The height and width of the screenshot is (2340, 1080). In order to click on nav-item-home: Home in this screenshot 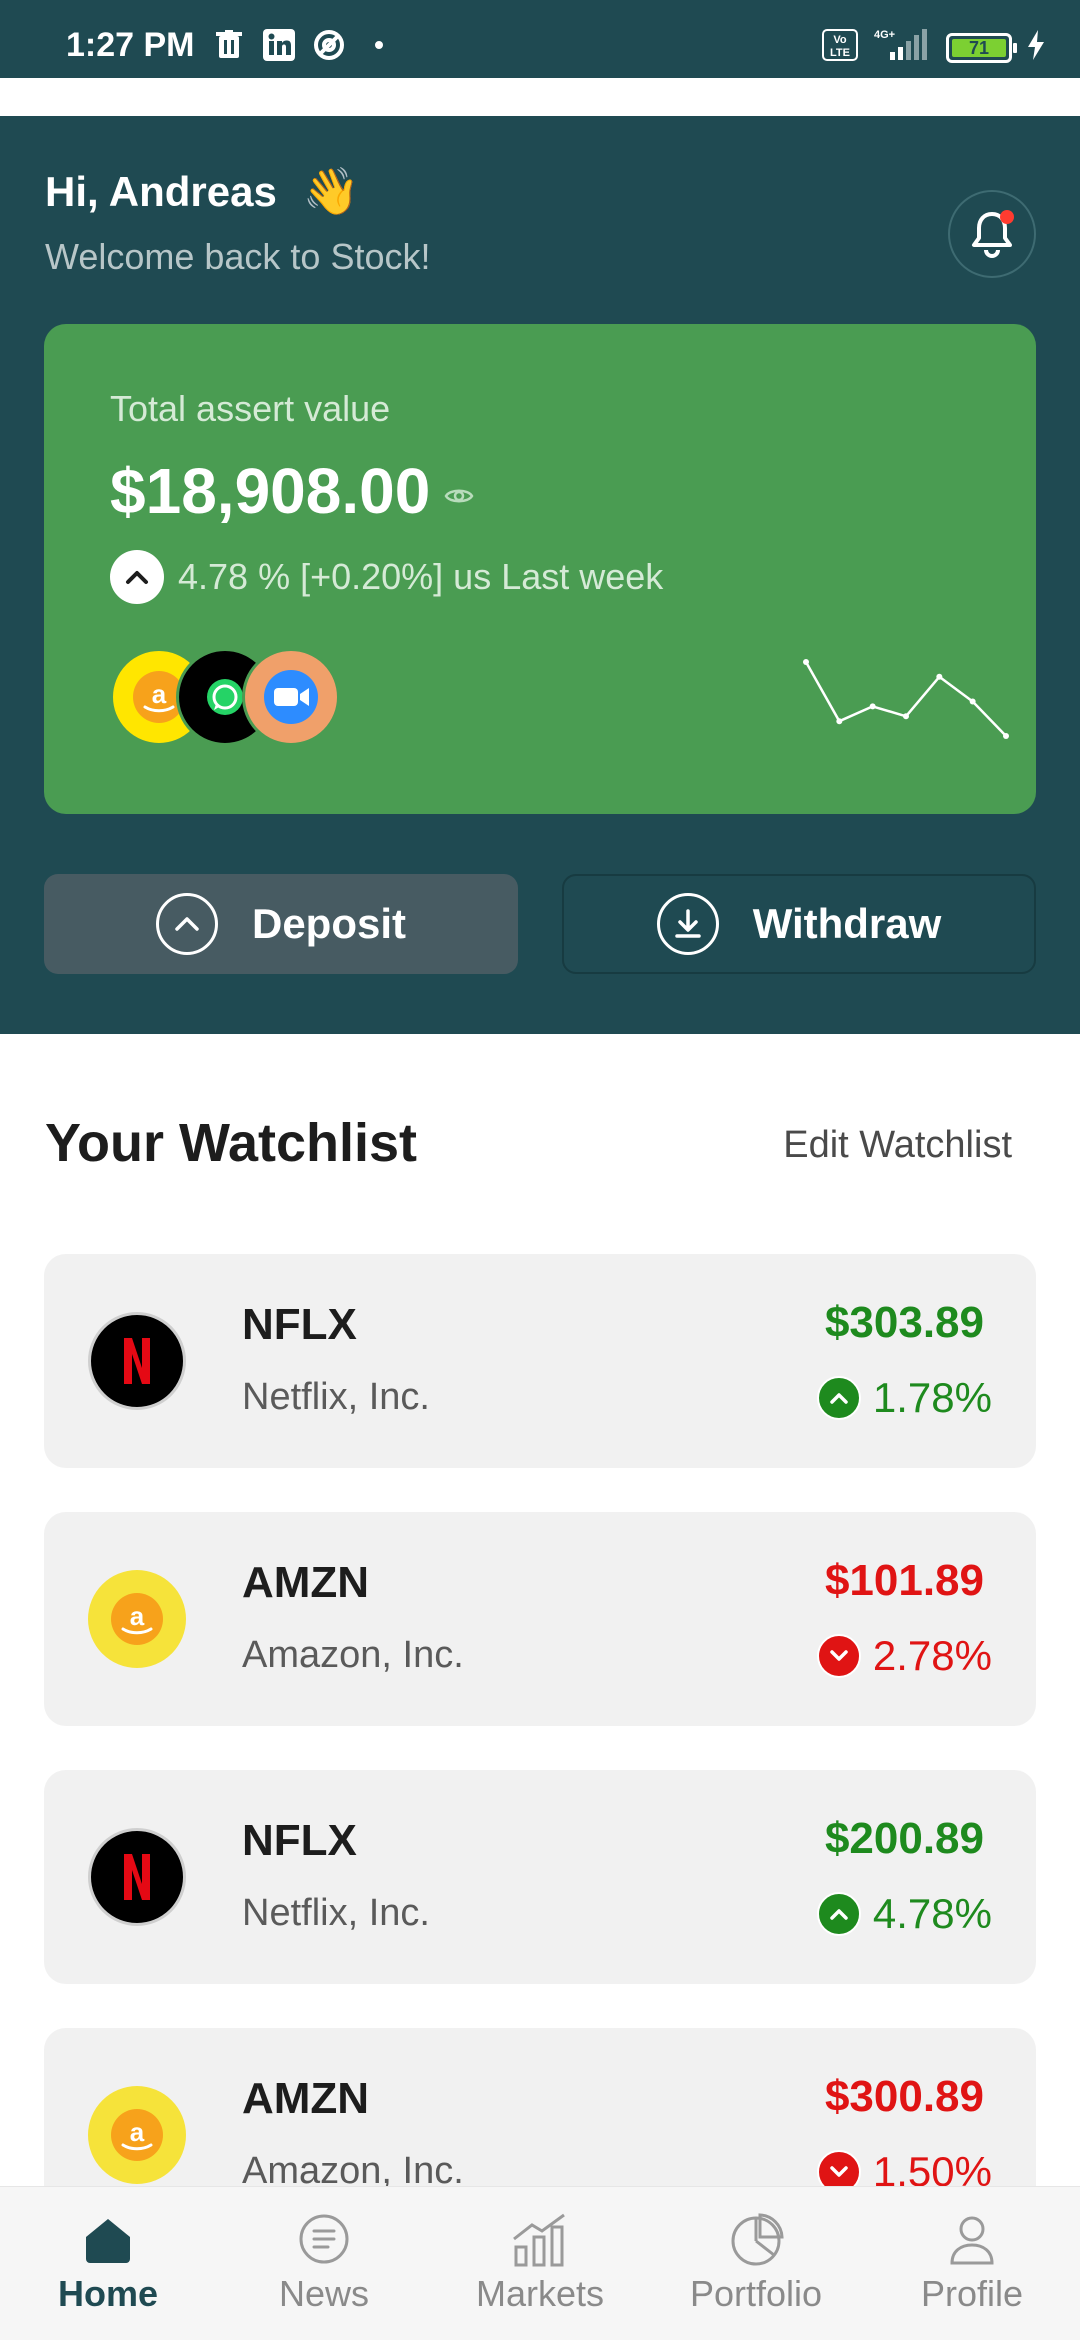, I will do `click(108, 2263)`.